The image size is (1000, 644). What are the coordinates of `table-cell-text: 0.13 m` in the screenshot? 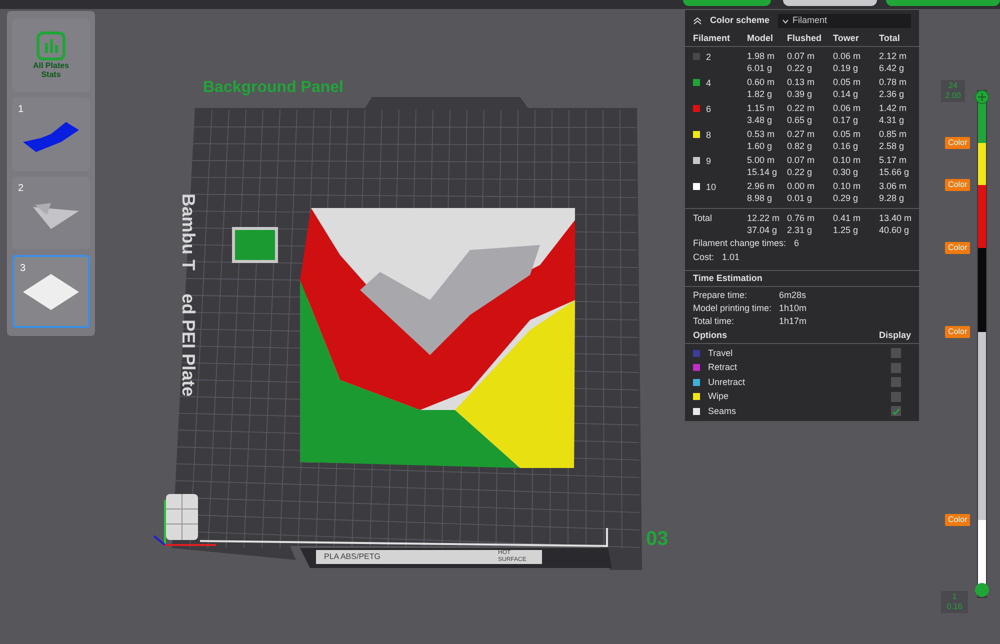 It's located at (801, 82).